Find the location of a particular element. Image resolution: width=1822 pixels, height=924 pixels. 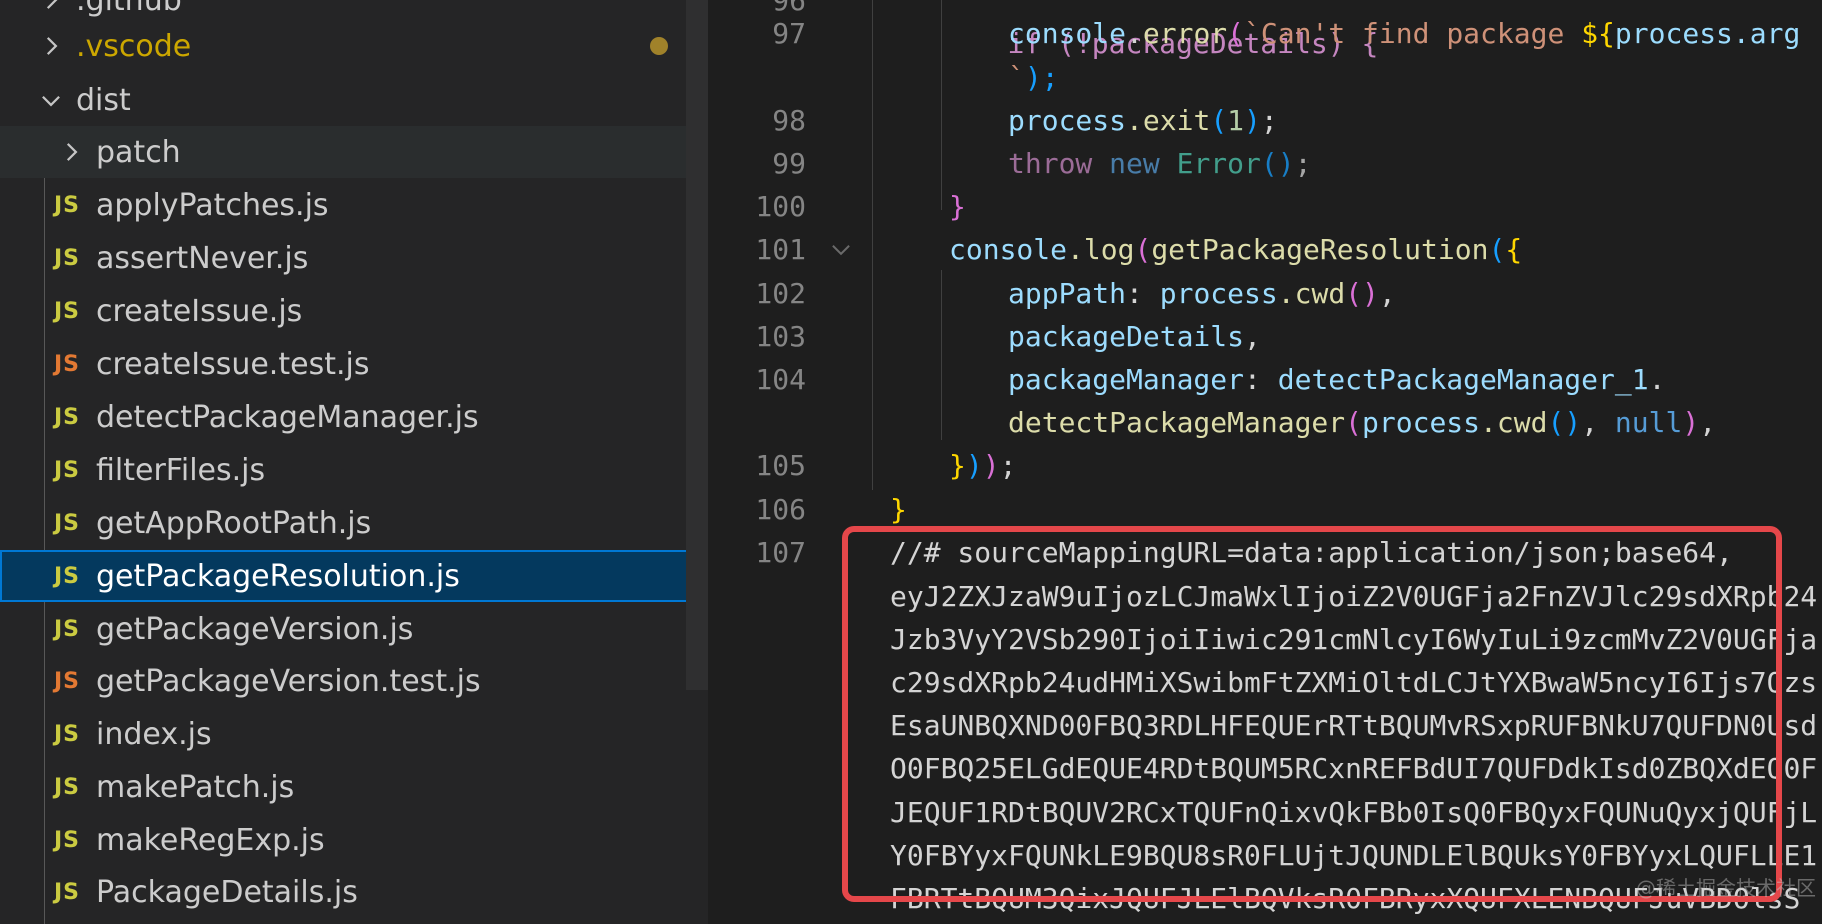

code-line: appPath: process.cwd(), is located at coordinates (1202, 293).